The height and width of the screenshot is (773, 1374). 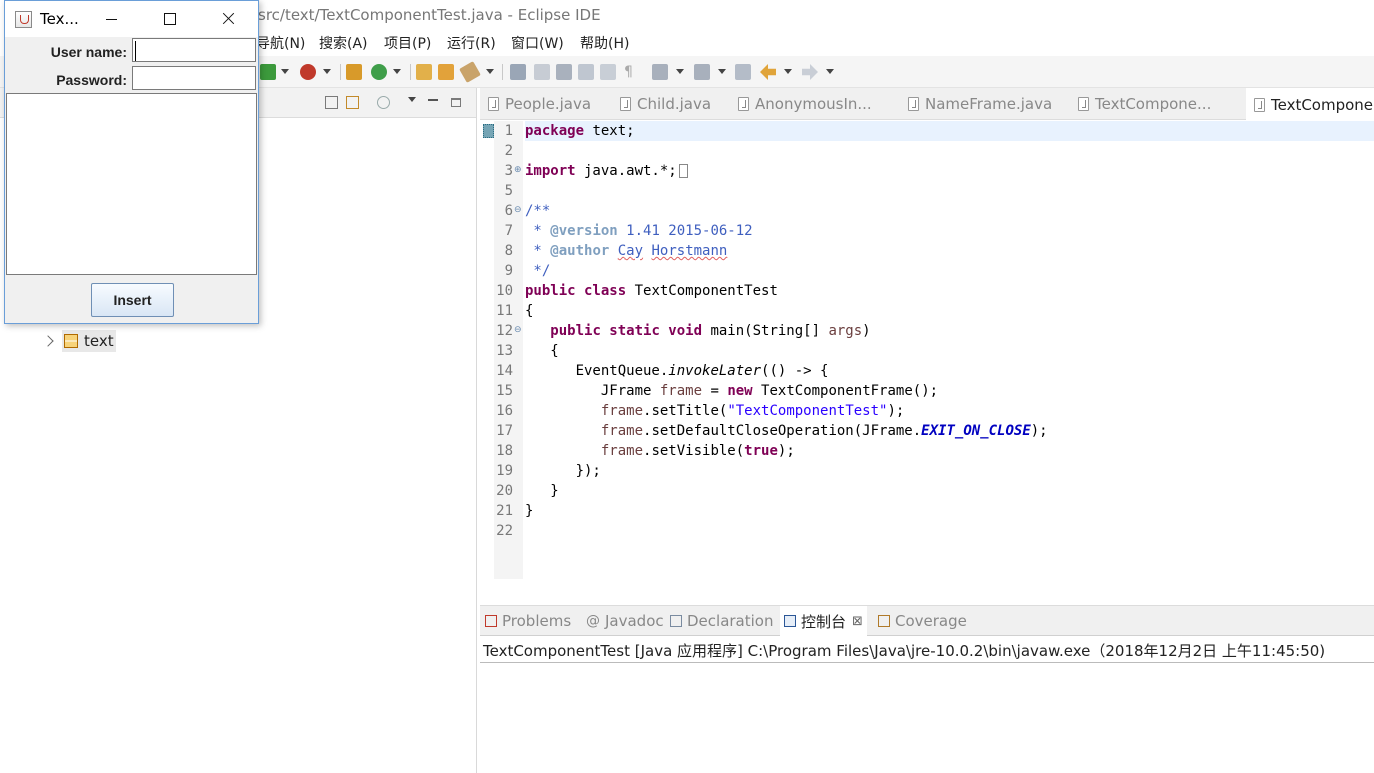 I want to click on new-class-icon, so click(x=379, y=72).